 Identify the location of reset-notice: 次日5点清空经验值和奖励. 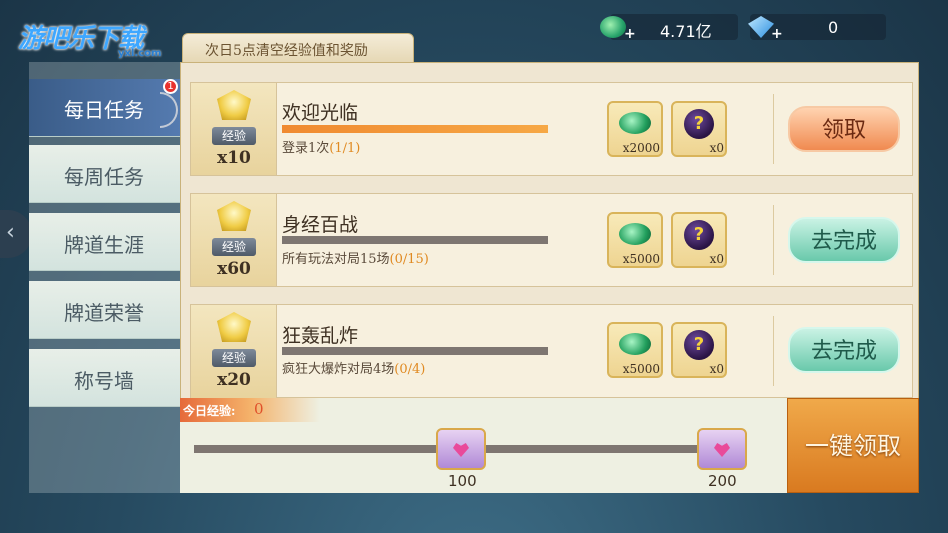
(286, 51).